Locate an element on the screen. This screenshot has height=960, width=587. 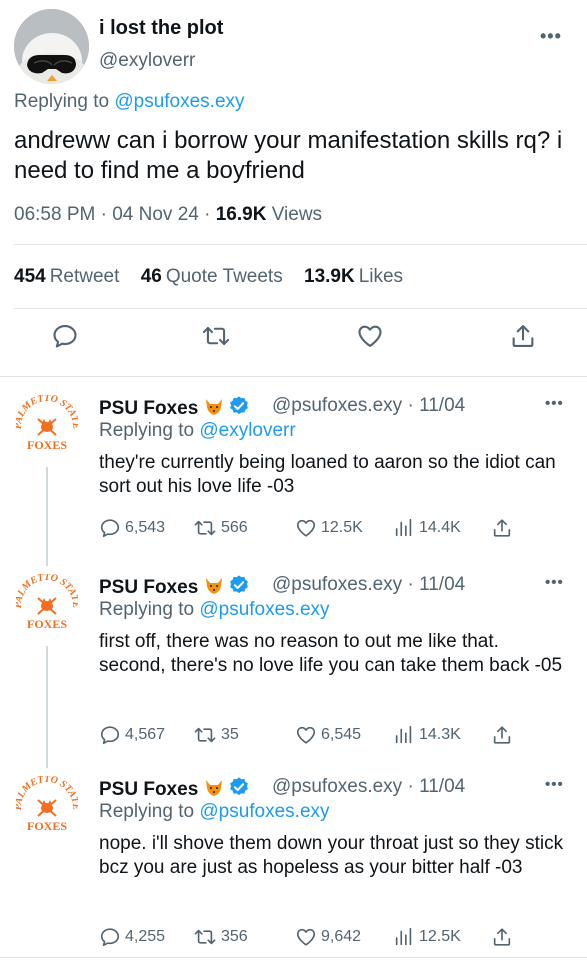
quotes-label: Quote Tweets is located at coordinates (224, 276).